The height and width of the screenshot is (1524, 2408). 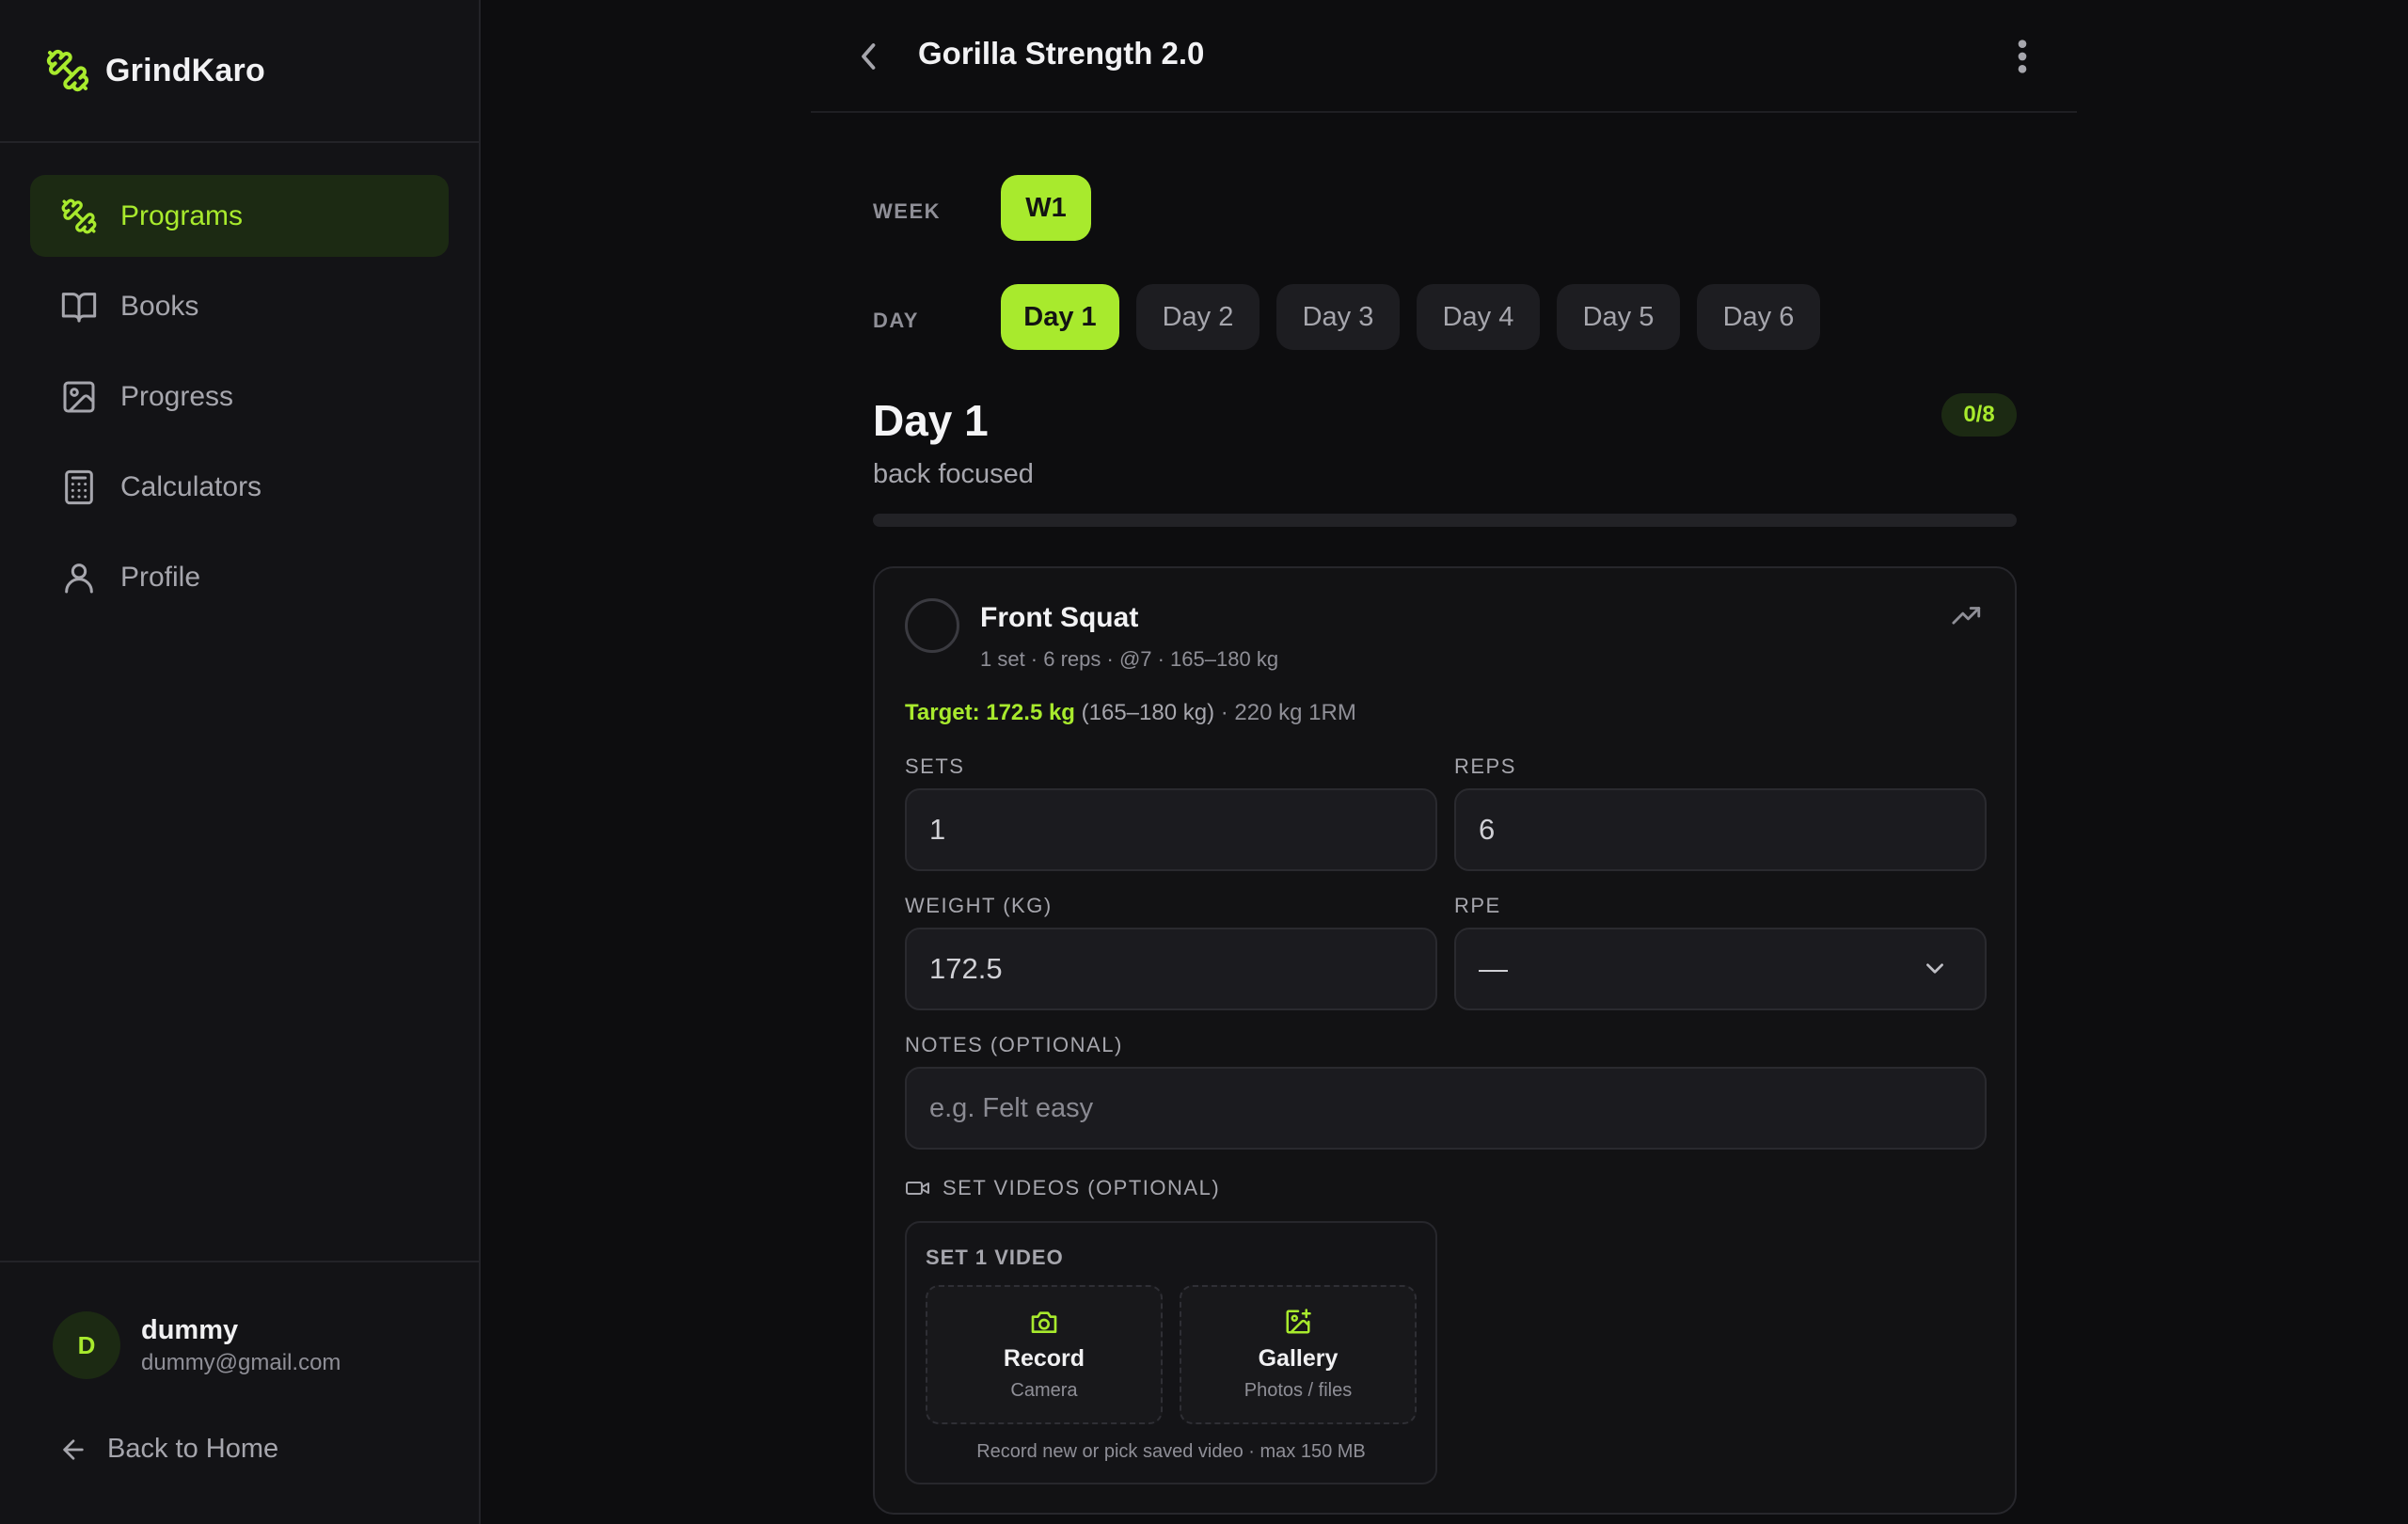 What do you see at coordinates (931, 421) in the screenshot?
I see `session-title: Day 1` at bounding box center [931, 421].